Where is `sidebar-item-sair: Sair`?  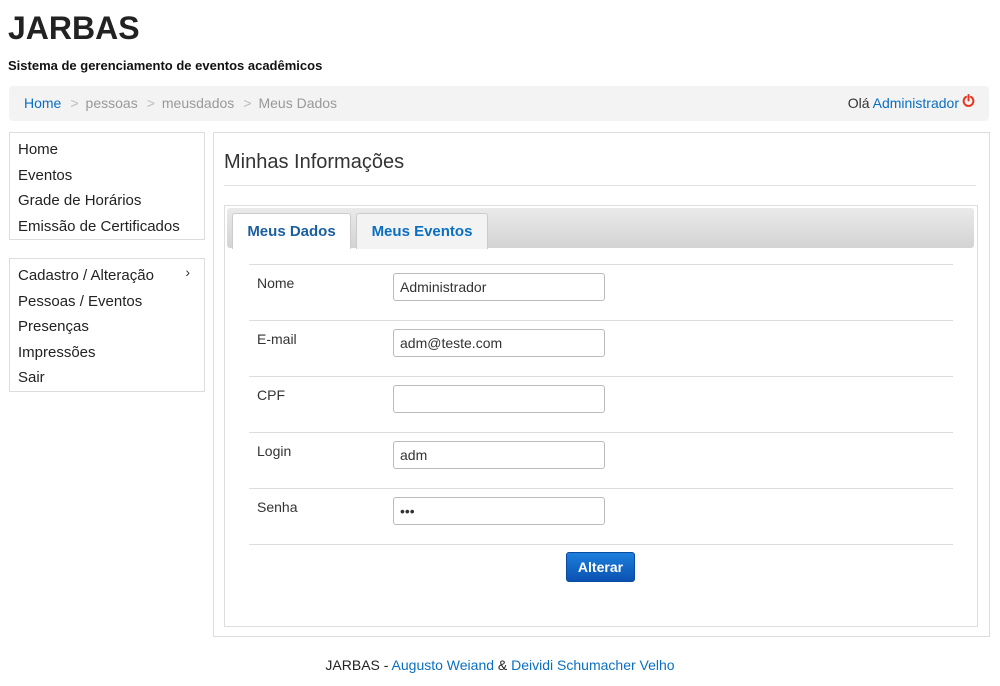 sidebar-item-sair: Sair is located at coordinates (107, 378).